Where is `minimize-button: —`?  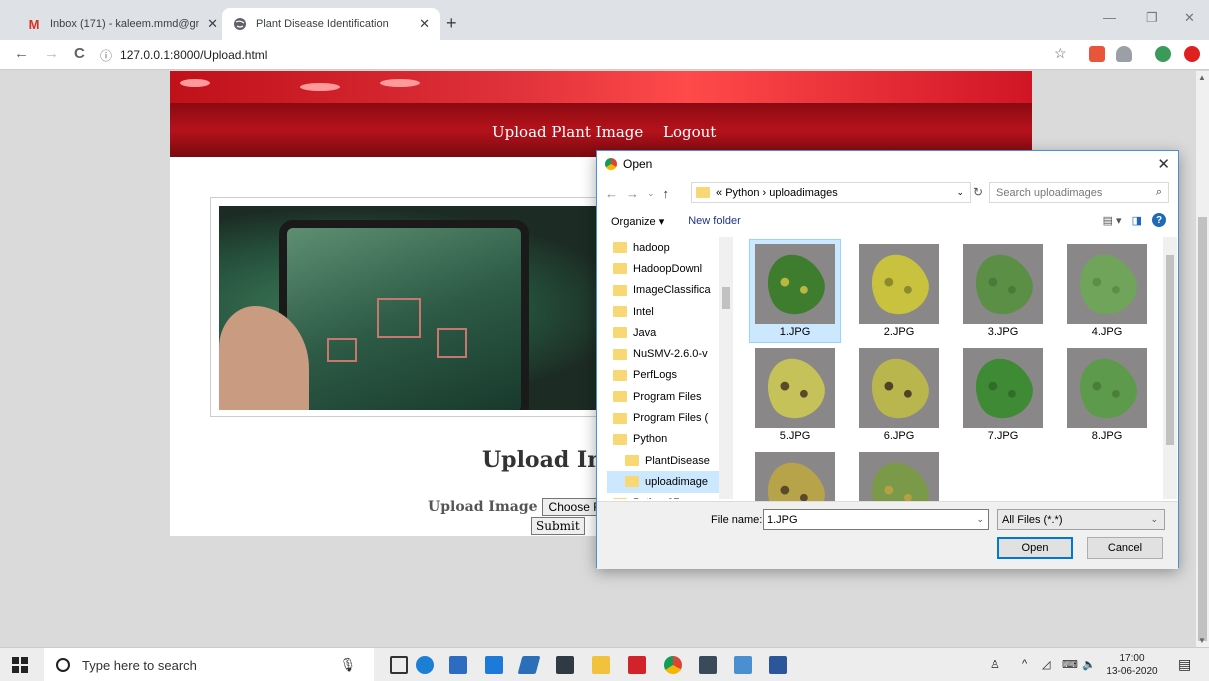 minimize-button: — is located at coordinates (1109, 17).